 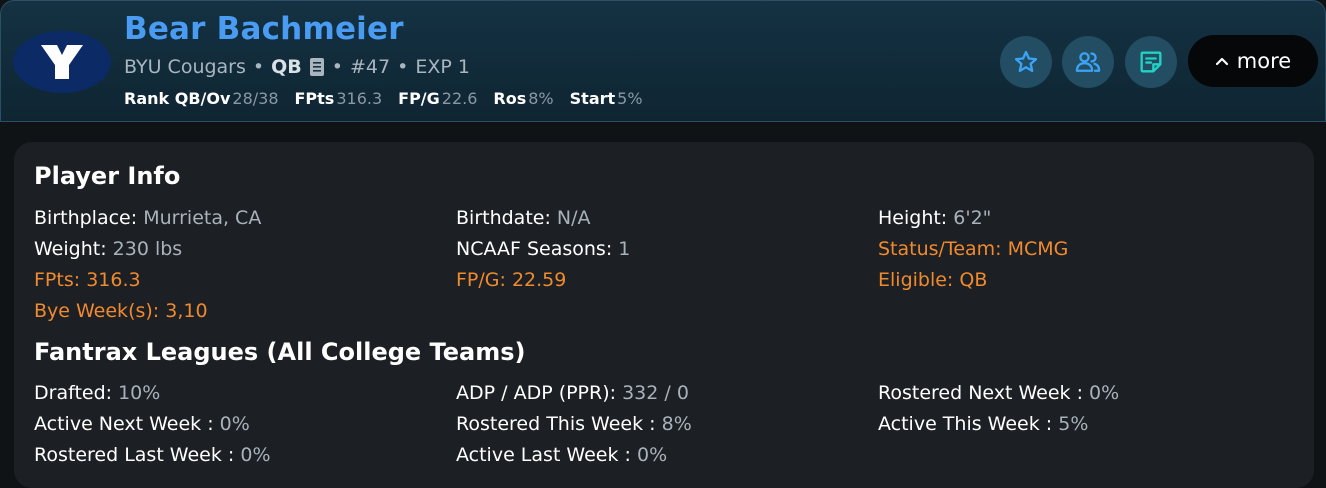 What do you see at coordinates (97, 393) in the screenshot?
I see `league-drafted: Drafted: 10%` at bounding box center [97, 393].